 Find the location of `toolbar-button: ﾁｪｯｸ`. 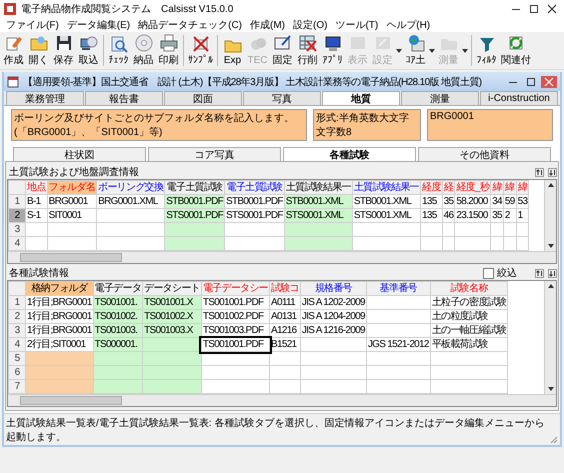

toolbar-button: ﾁｪｯｸ is located at coordinates (118, 50).